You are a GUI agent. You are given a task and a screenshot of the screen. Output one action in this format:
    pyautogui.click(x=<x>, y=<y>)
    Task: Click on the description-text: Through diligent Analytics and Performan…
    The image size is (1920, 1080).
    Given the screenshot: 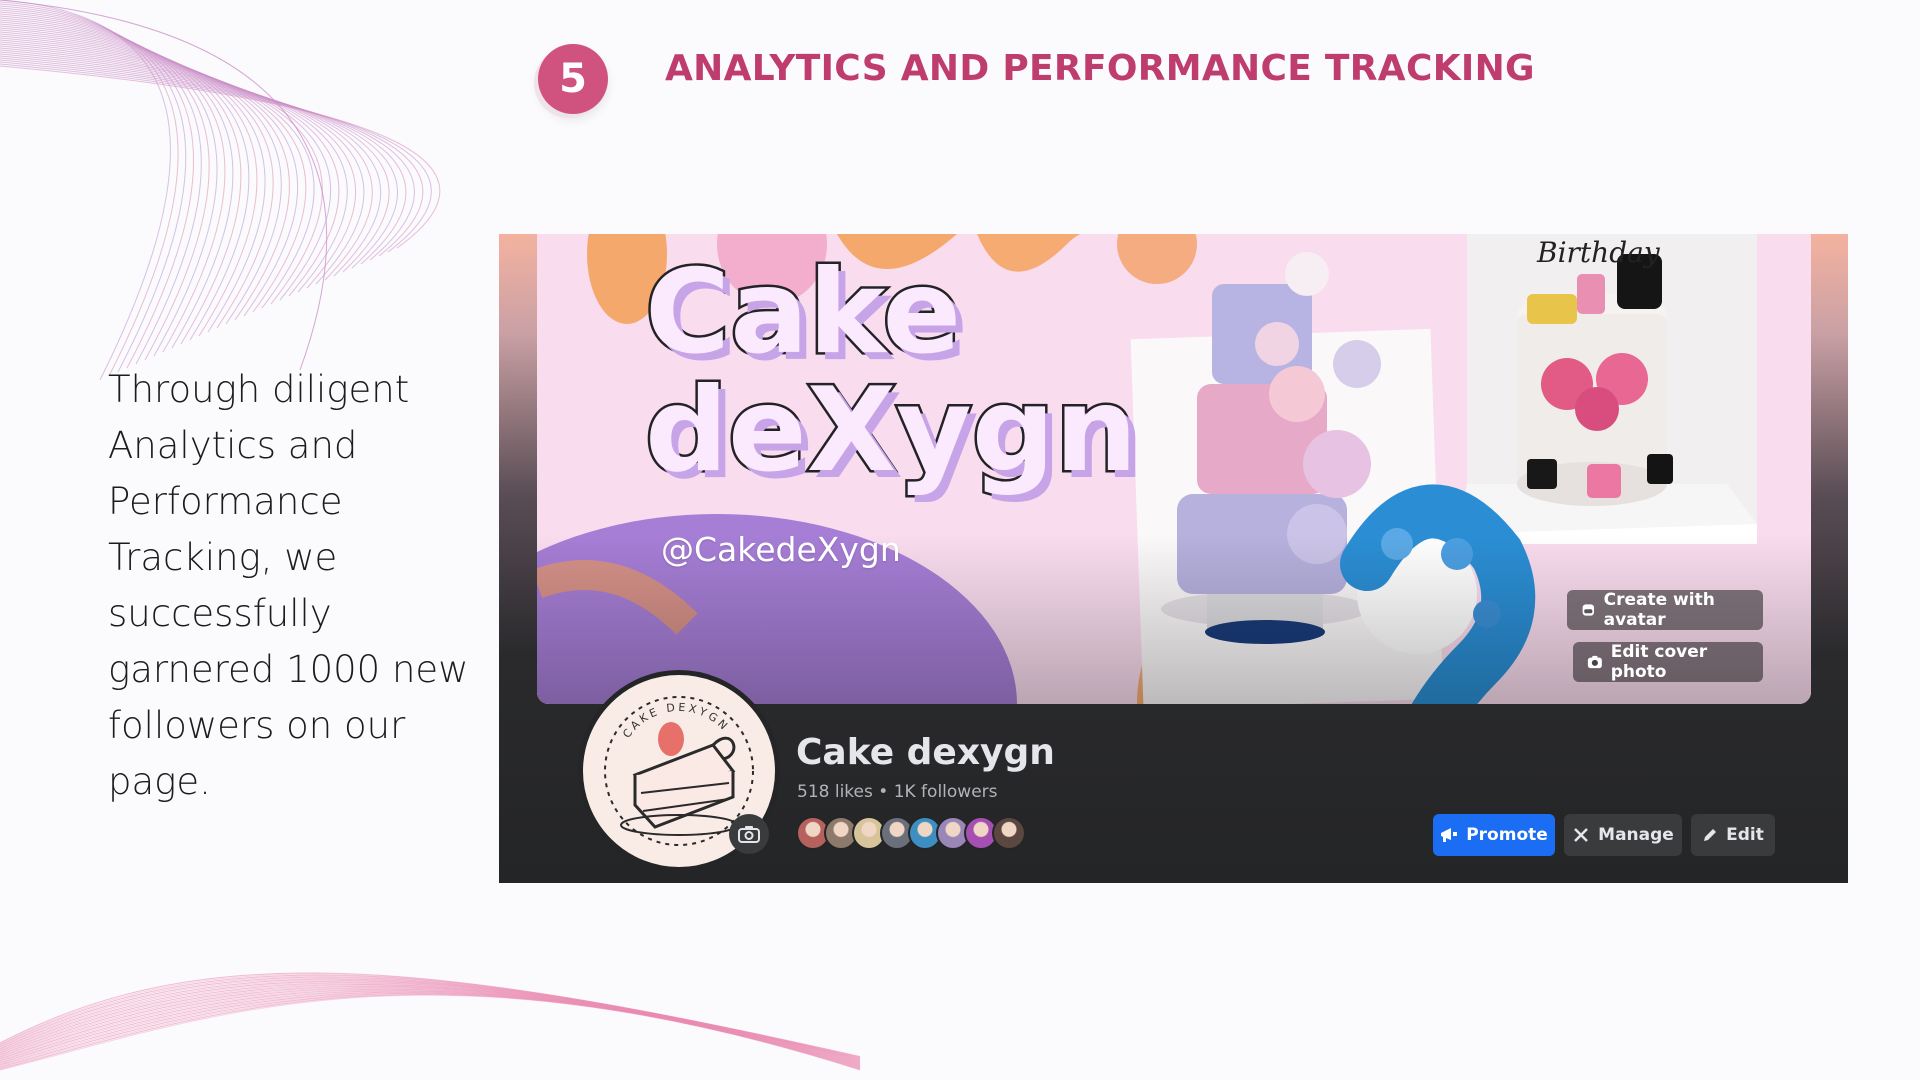 What is the action you would take?
    pyautogui.click(x=288, y=585)
    